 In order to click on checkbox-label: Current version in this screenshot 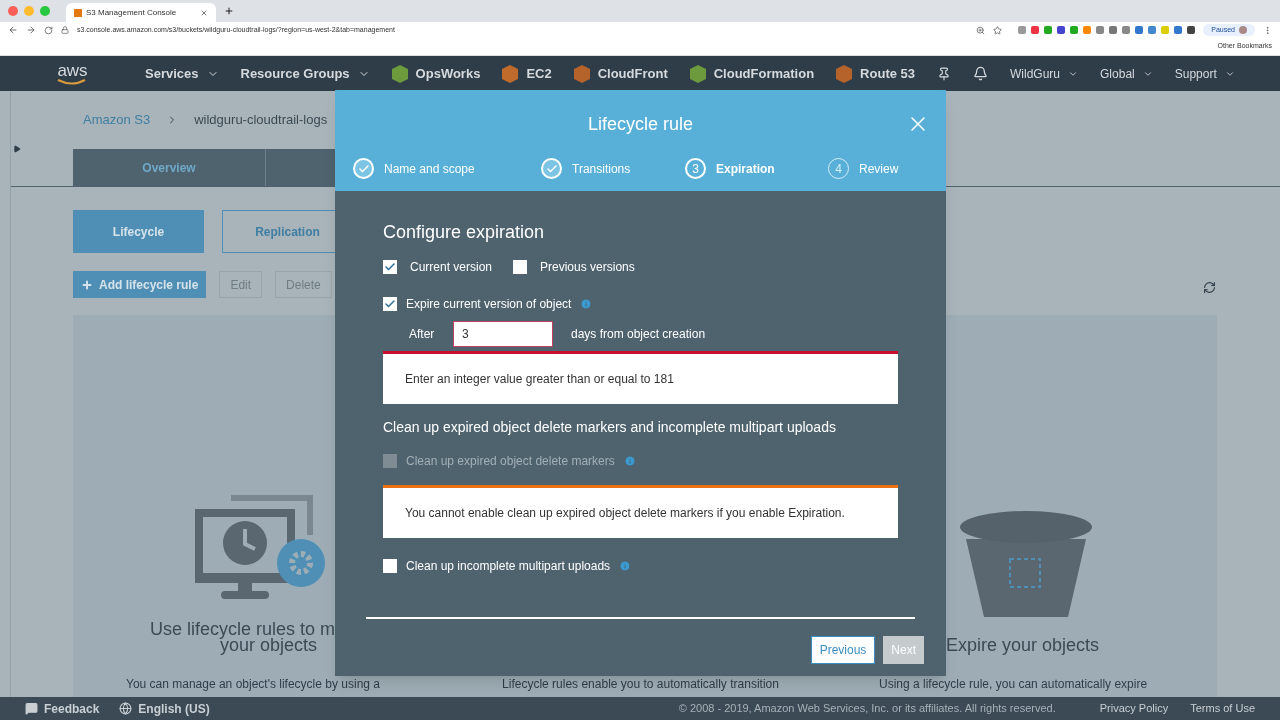, I will do `click(451, 267)`.